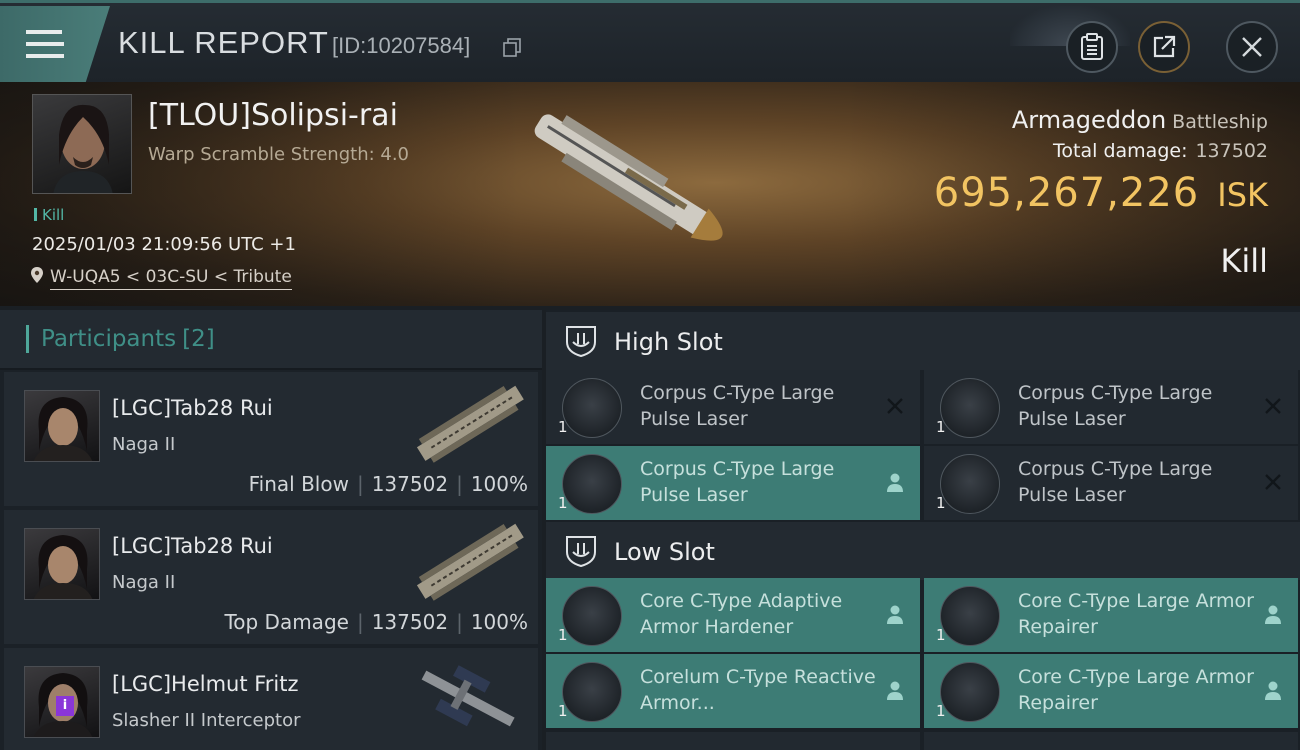 Image resolution: width=1300 pixels, height=750 pixels. What do you see at coordinates (273, 115) in the screenshot?
I see `victim-name: [TLOU]Solipsi-rai` at bounding box center [273, 115].